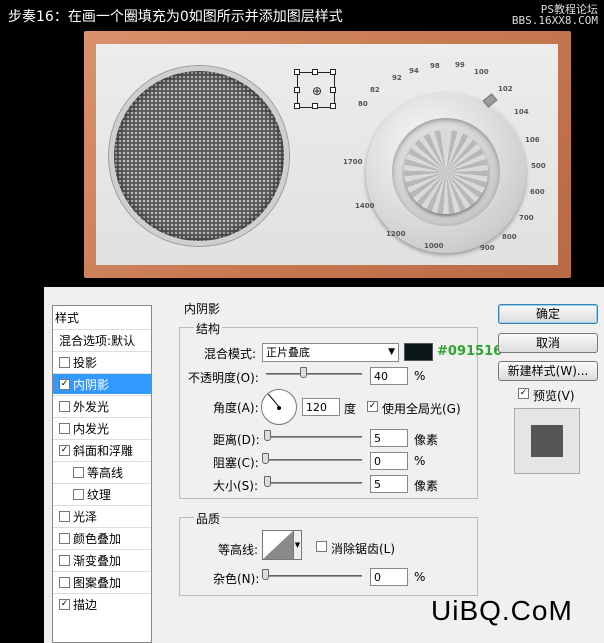 The height and width of the screenshot is (643, 604). I want to click on opacity-slider-thumb, so click(303, 372).